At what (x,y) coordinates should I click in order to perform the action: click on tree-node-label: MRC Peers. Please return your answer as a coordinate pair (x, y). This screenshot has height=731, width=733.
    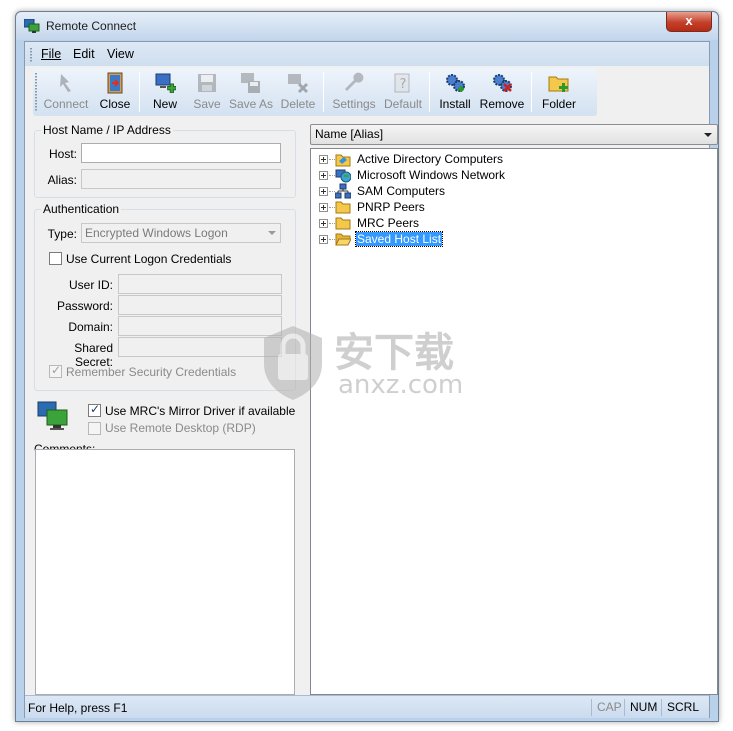
    Looking at the image, I should click on (388, 223).